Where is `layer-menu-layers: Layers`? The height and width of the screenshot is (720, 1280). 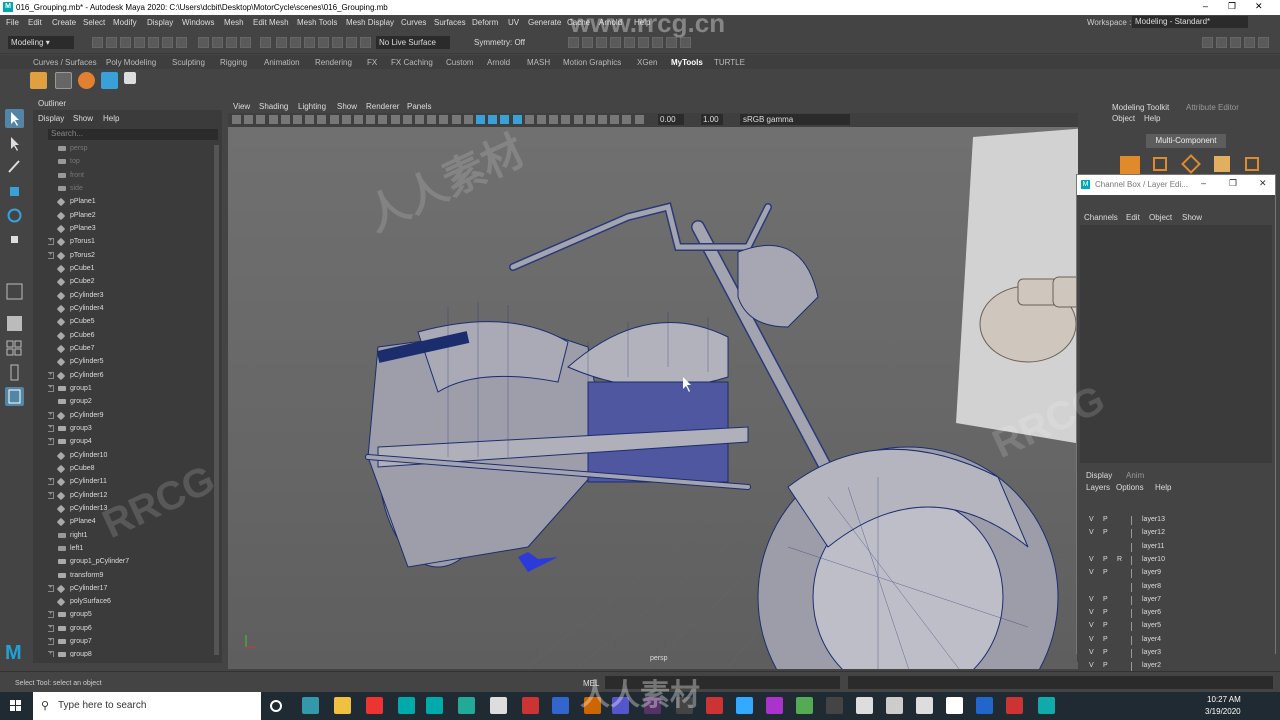
layer-menu-layers: Layers is located at coordinates (1098, 487).